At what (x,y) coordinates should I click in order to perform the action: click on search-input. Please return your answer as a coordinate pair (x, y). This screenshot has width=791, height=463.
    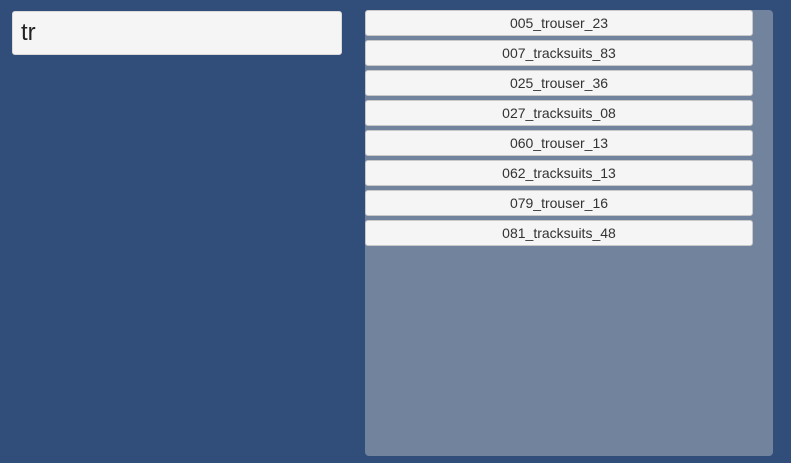
    Looking at the image, I should click on (177, 33).